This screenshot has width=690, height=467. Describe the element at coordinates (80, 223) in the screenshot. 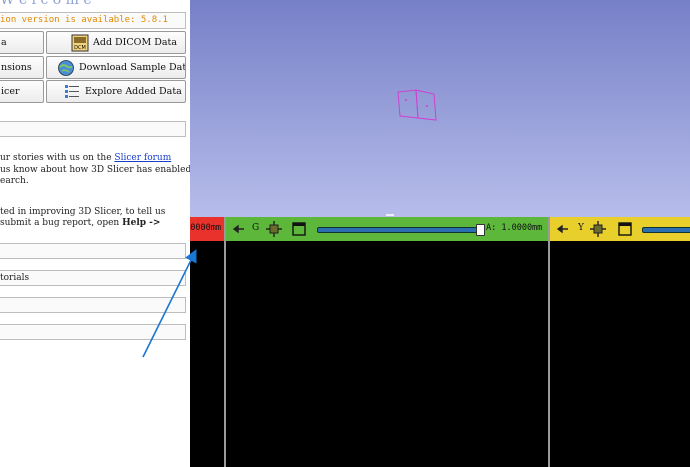

I see `feedback-line-5: submit a bug report, open Help ->` at that location.